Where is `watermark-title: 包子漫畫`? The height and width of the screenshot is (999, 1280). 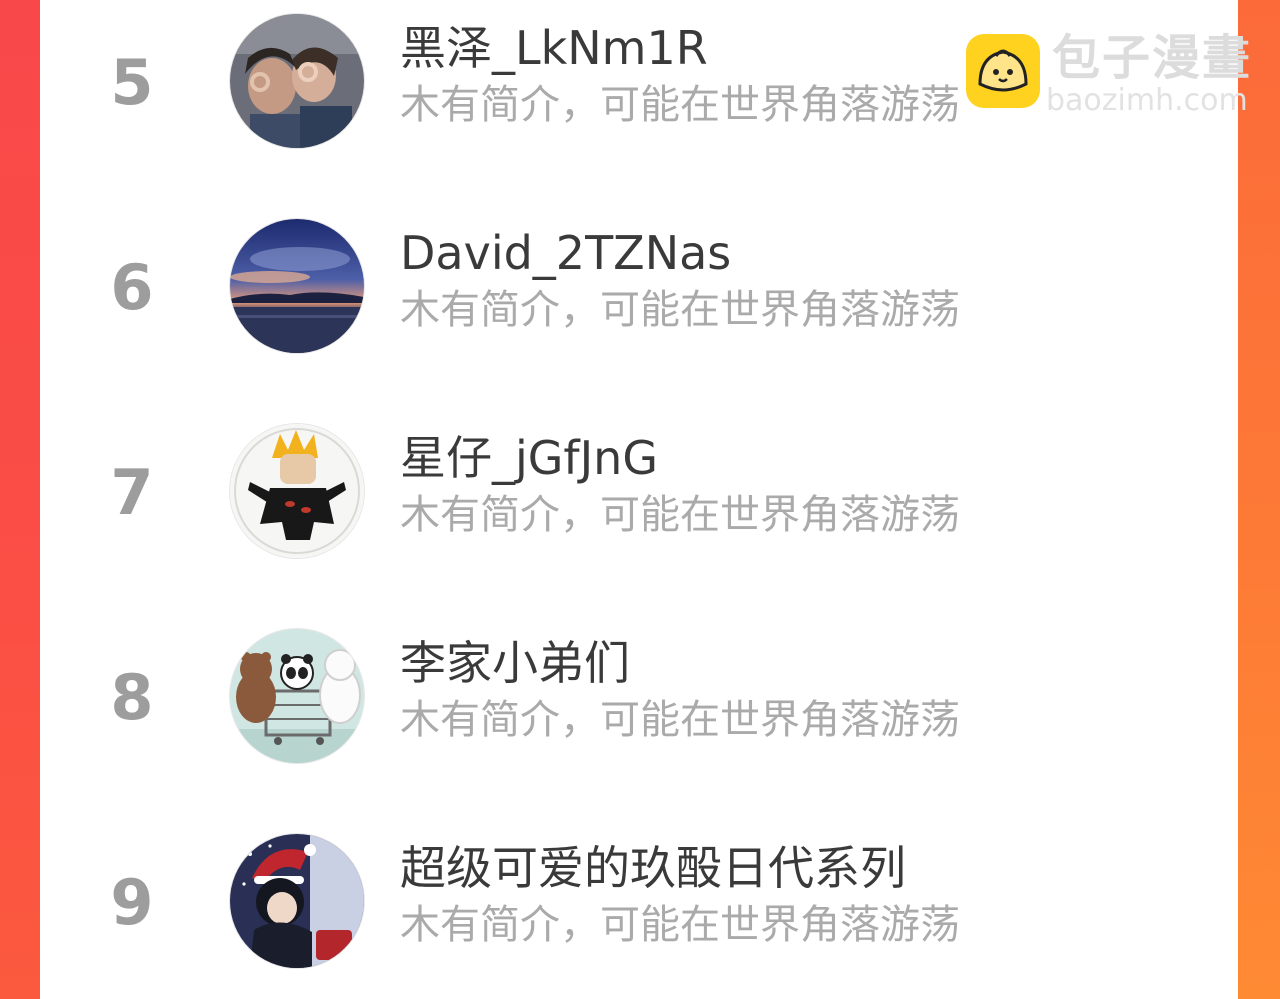 watermark-title: 包子漫畫 is located at coordinates (1152, 58).